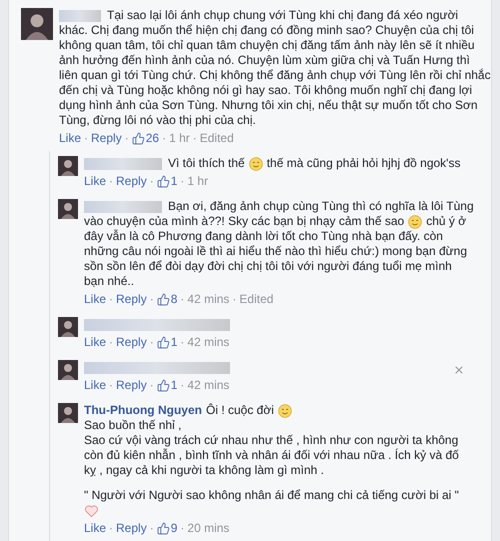 Image resolution: width=500 pixels, height=541 pixels. Describe the element at coordinates (240, 410) in the screenshot. I see `comment-text: Ôi ! cuộc đời` at that location.